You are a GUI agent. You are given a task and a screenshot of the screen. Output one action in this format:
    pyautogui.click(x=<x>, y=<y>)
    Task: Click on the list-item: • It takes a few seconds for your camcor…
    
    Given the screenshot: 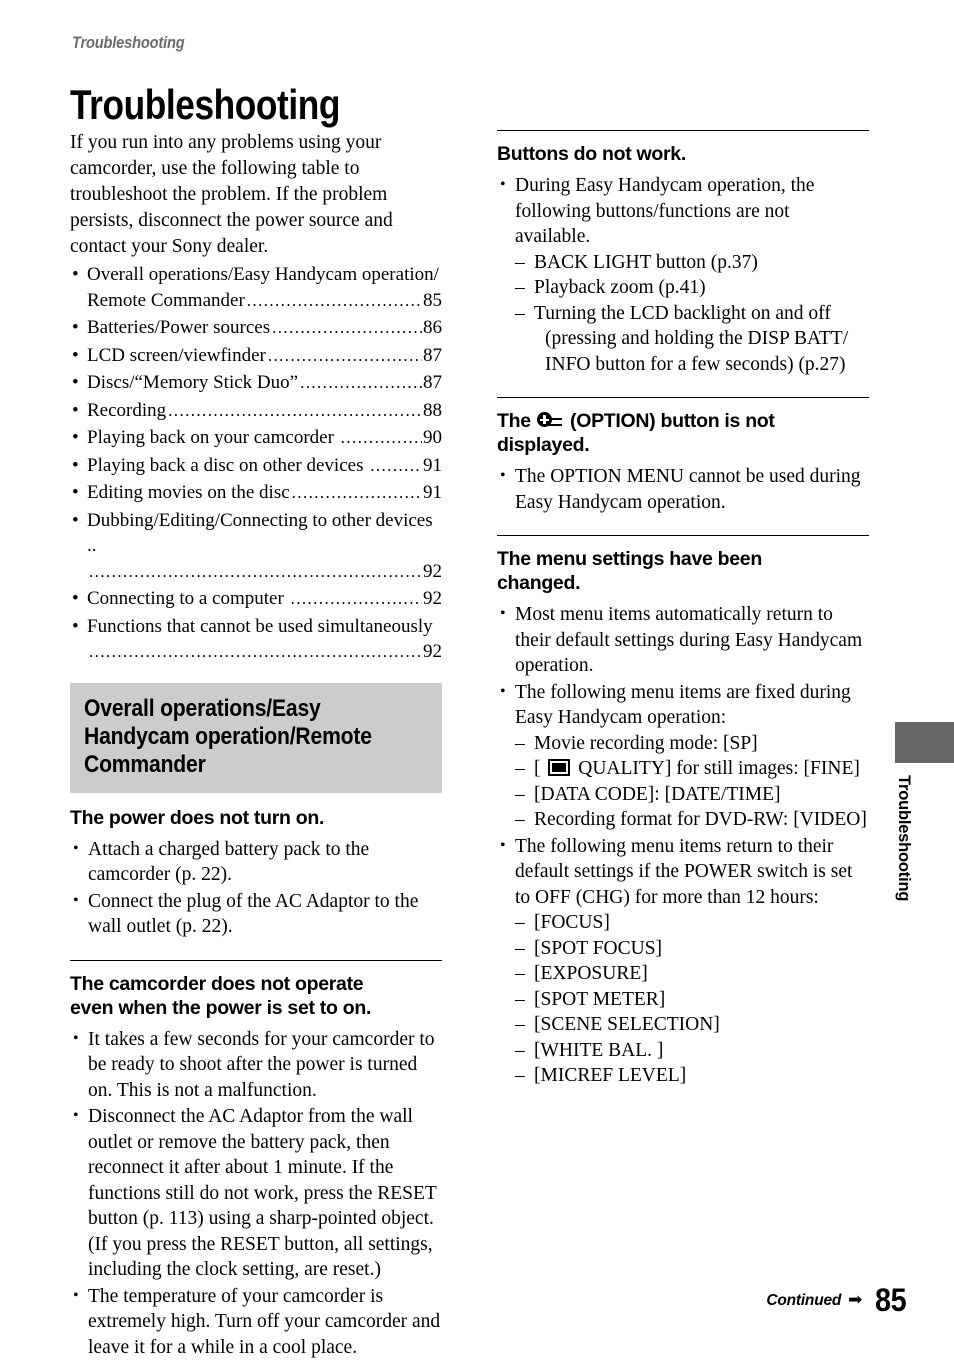 What is the action you would take?
    pyautogui.click(x=256, y=1065)
    